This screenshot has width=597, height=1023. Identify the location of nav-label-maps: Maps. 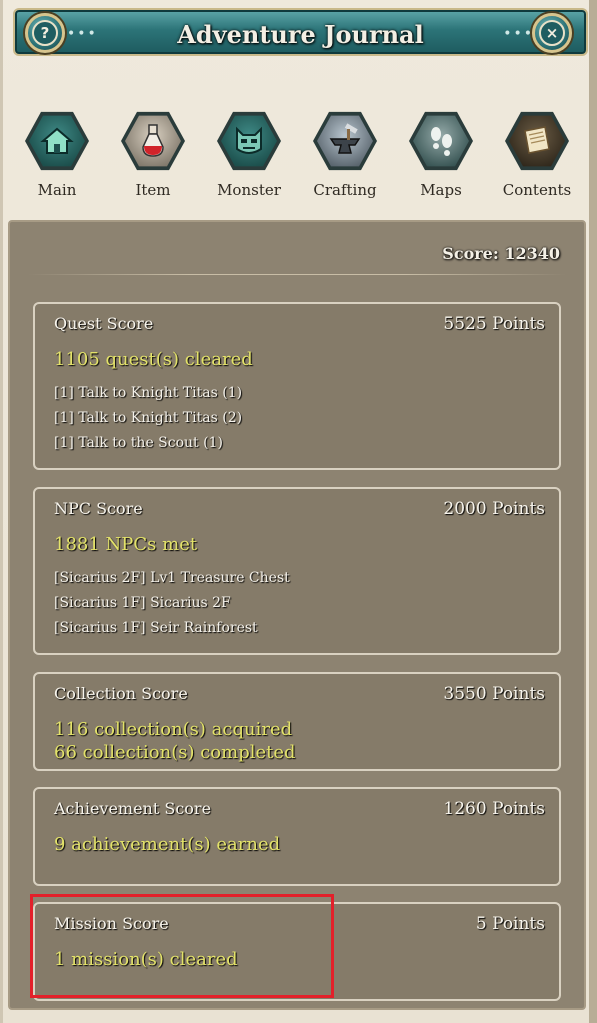
(441, 190).